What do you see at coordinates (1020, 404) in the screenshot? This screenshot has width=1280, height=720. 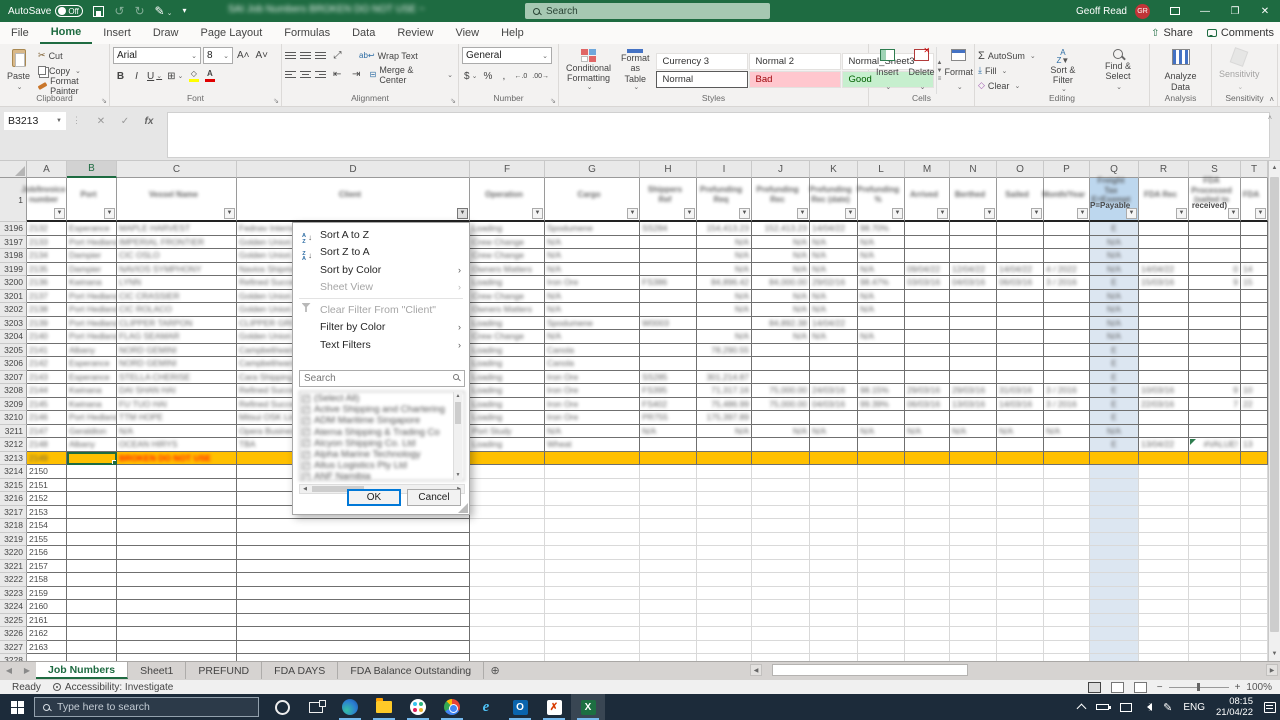 I see `cell-O3209: 14/03/16` at bounding box center [1020, 404].